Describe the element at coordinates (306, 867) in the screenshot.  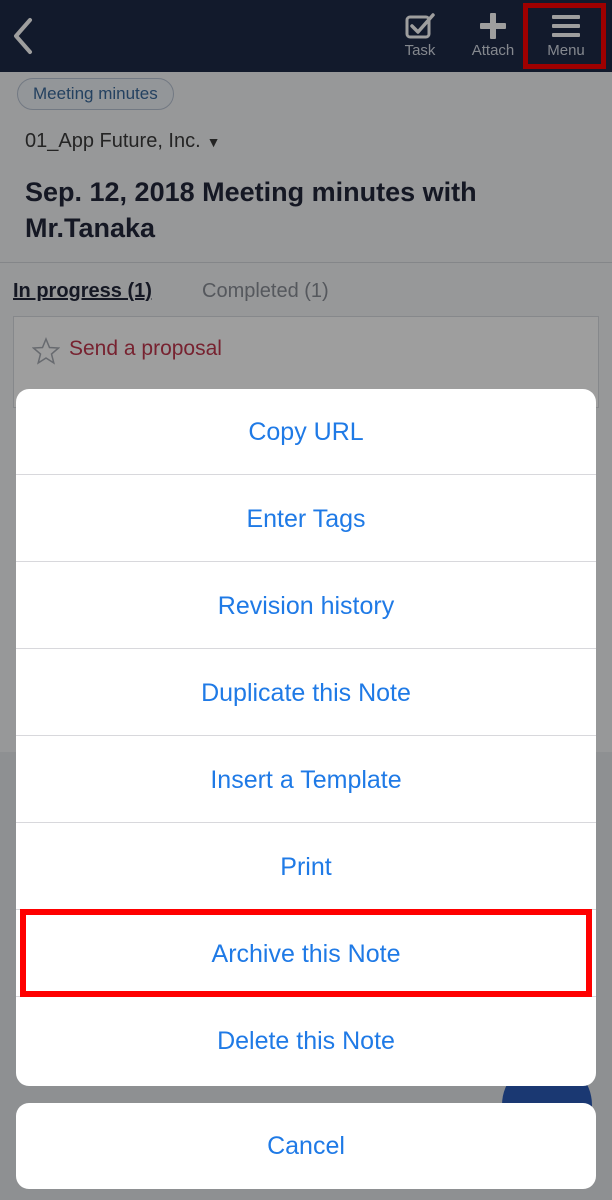
I see `print-option: Print` at that location.